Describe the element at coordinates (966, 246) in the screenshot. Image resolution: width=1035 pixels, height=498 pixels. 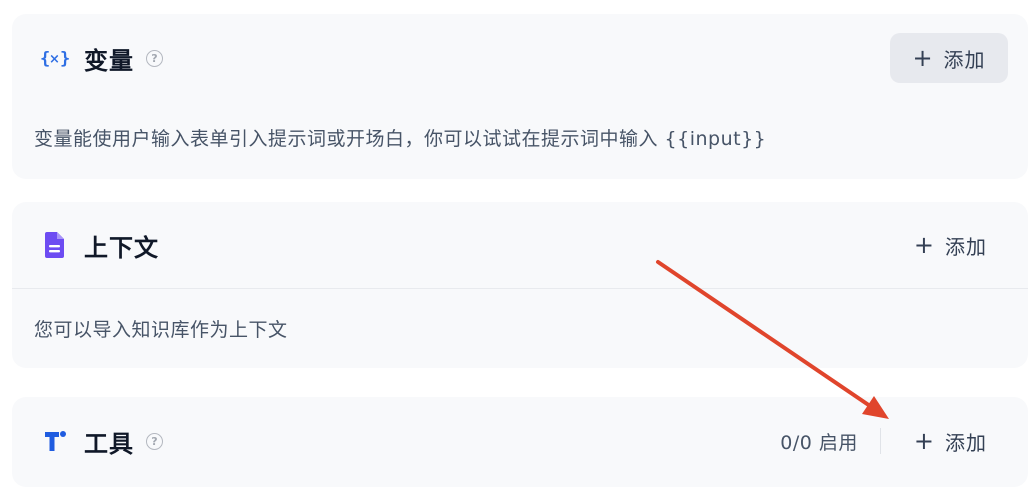
I see `add-context-label: 添加` at that location.